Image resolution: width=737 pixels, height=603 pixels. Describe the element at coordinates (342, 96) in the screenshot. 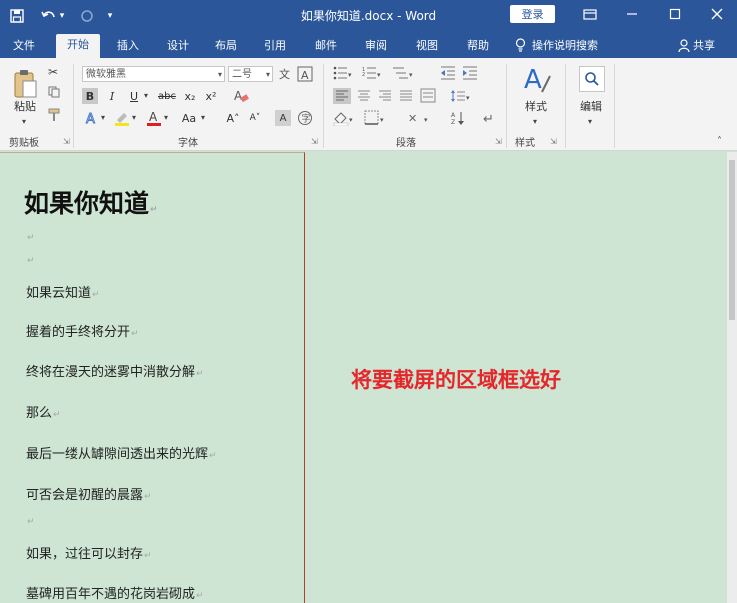

I see `align-left-icon` at that location.